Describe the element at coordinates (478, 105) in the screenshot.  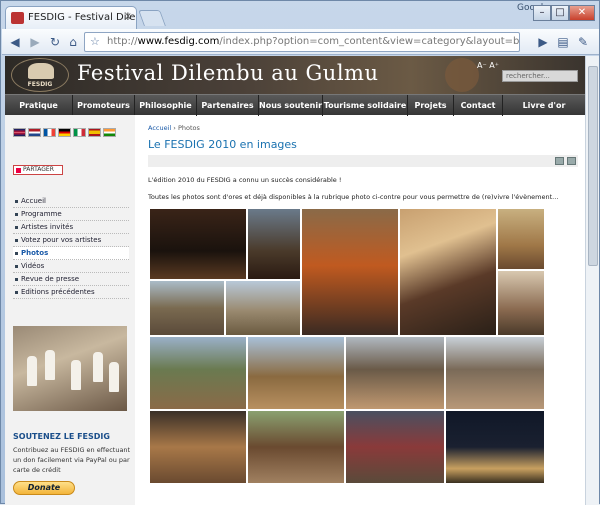
I see `menu-item-contact: Contact` at that location.